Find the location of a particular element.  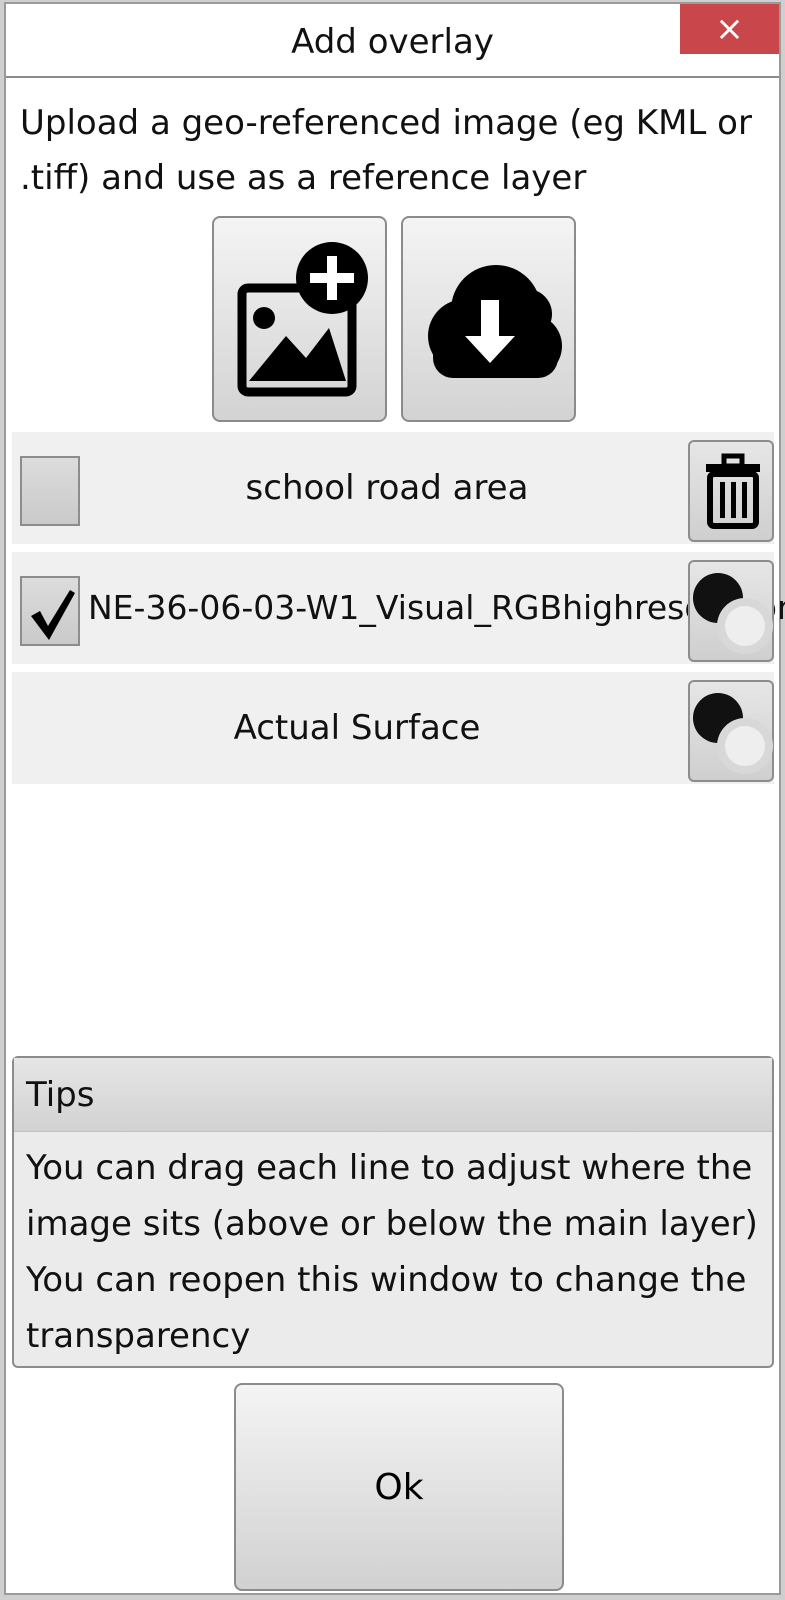

add-image-icon is located at coordinates (302, 319).